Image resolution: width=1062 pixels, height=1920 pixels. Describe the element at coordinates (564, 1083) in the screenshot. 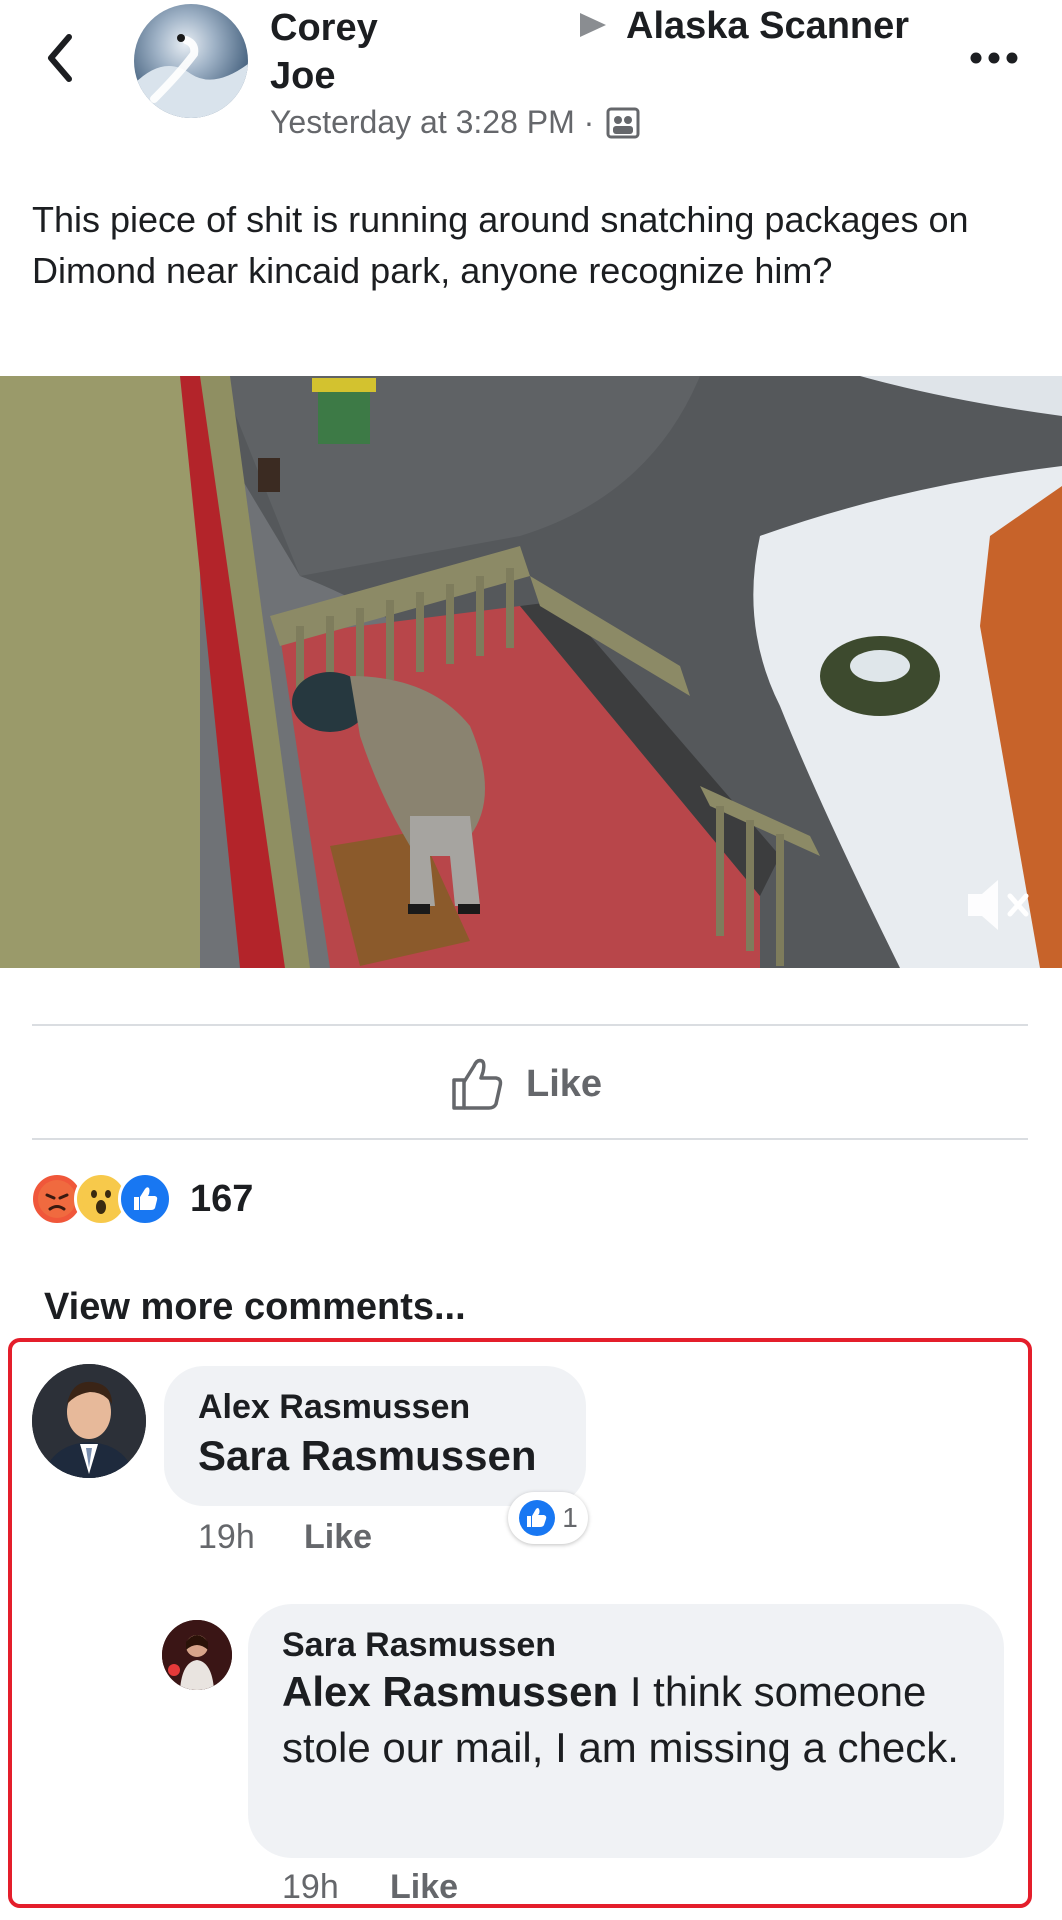

I see `like-label: Like` at that location.